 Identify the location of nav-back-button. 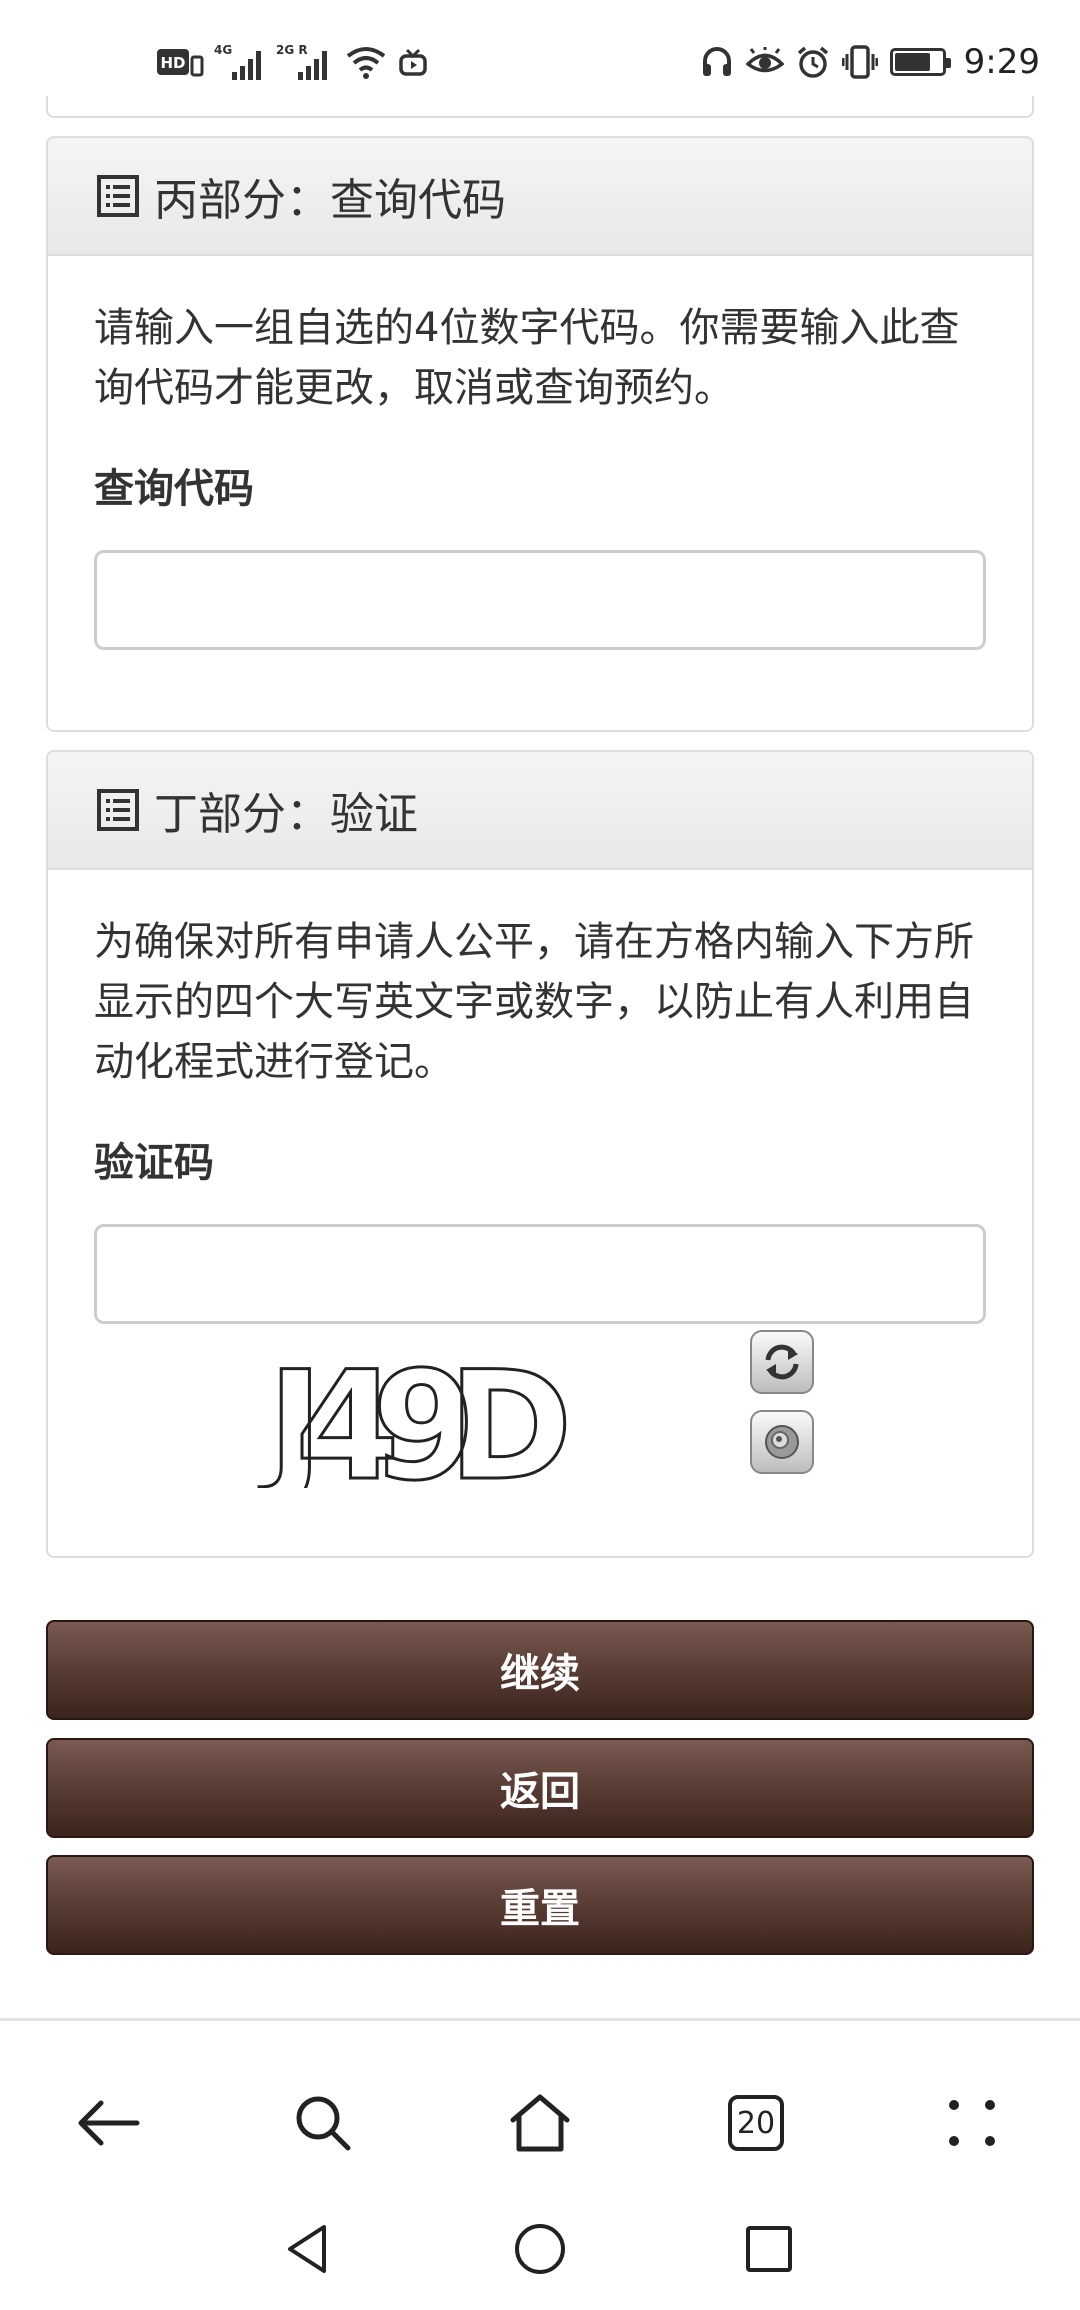
(307, 2249).